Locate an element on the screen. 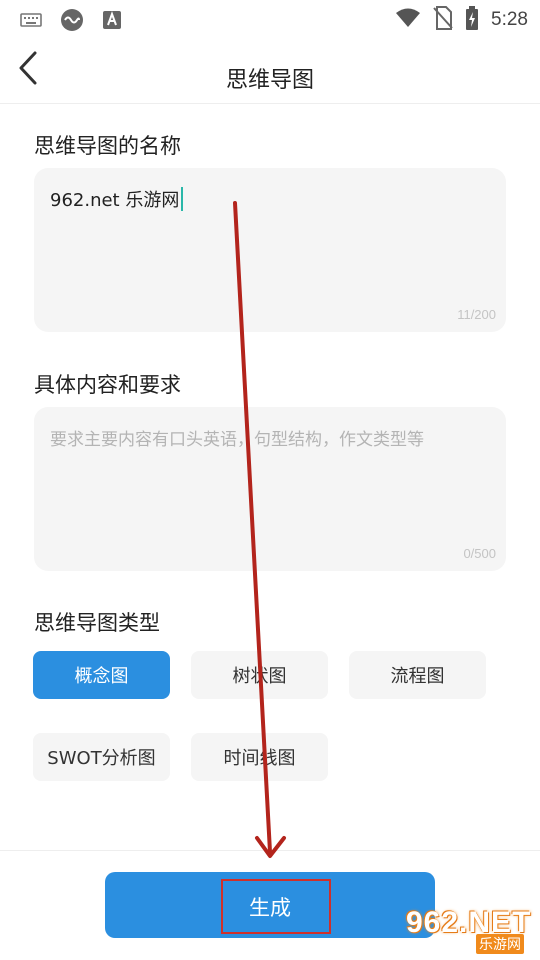  page-title: 思维导图 is located at coordinates (269, 80).